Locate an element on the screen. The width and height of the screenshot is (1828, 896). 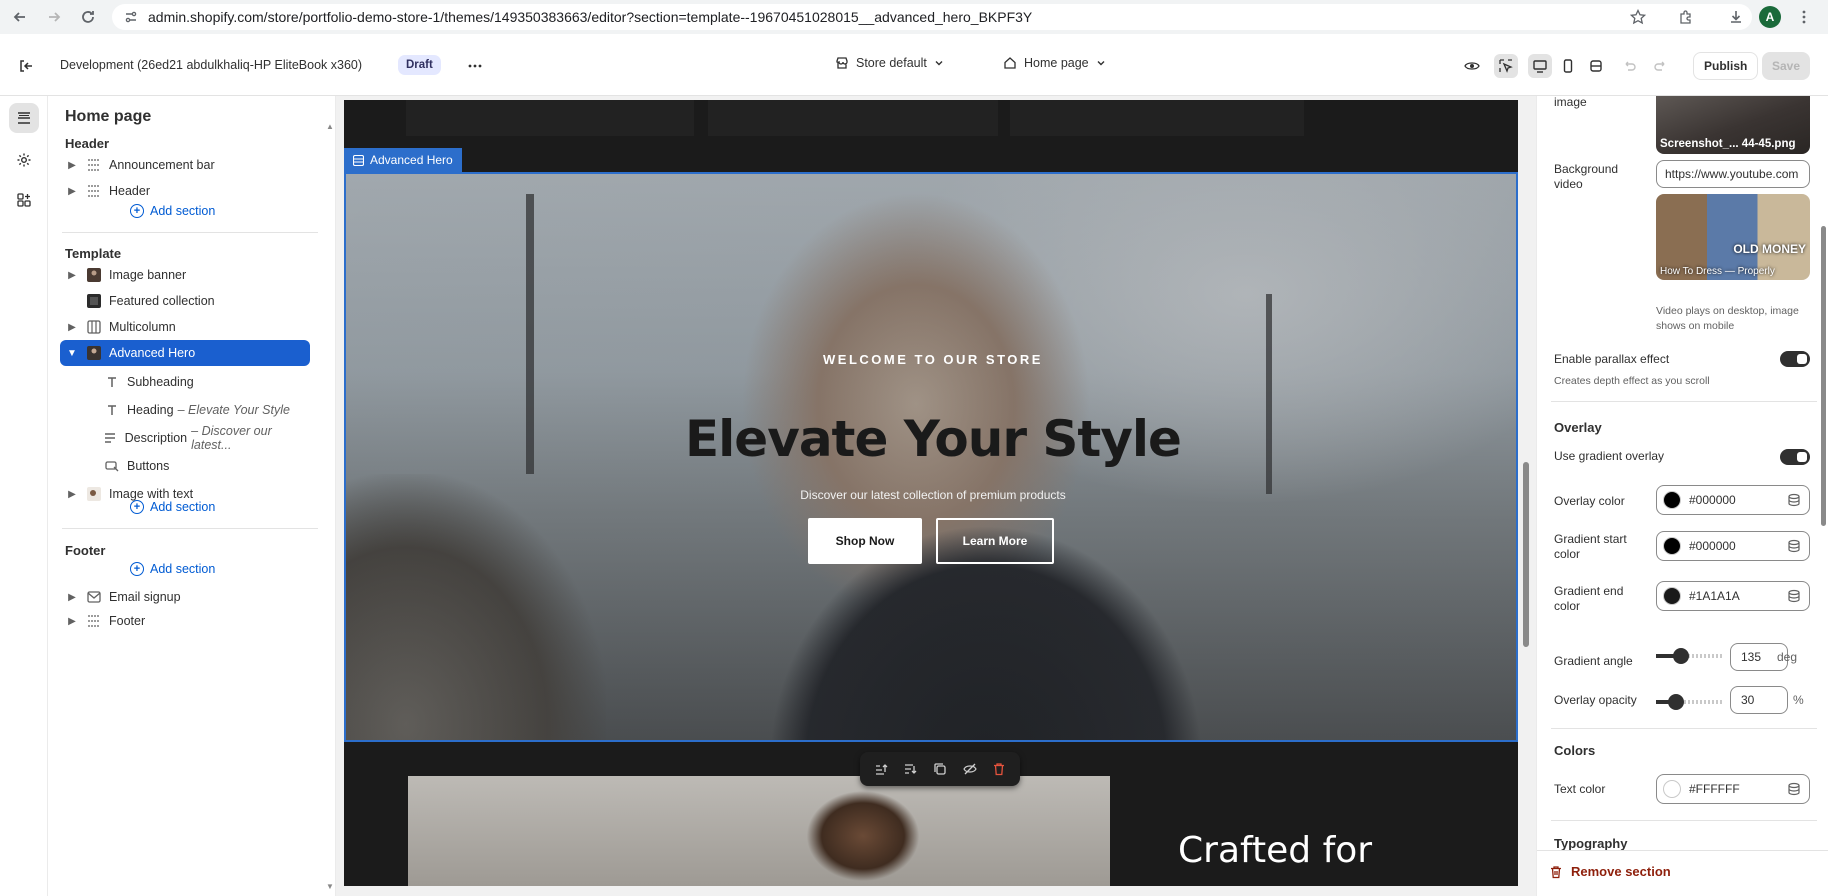
gradient-start-color-field: #000000 is located at coordinates (1733, 546).